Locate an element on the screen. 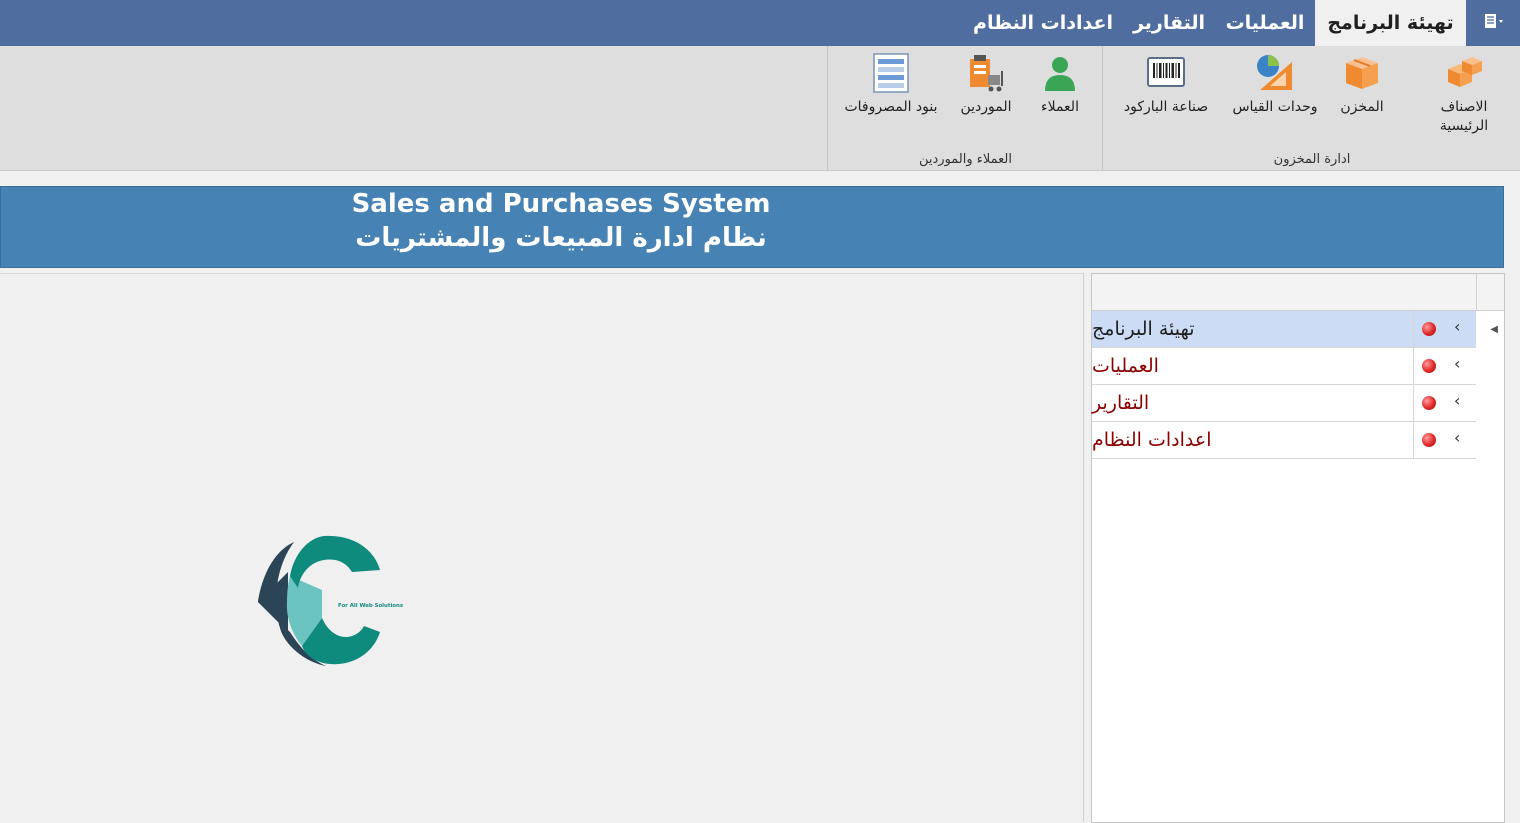 The image size is (1520, 823). measure-icon is located at coordinates (1275, 73).